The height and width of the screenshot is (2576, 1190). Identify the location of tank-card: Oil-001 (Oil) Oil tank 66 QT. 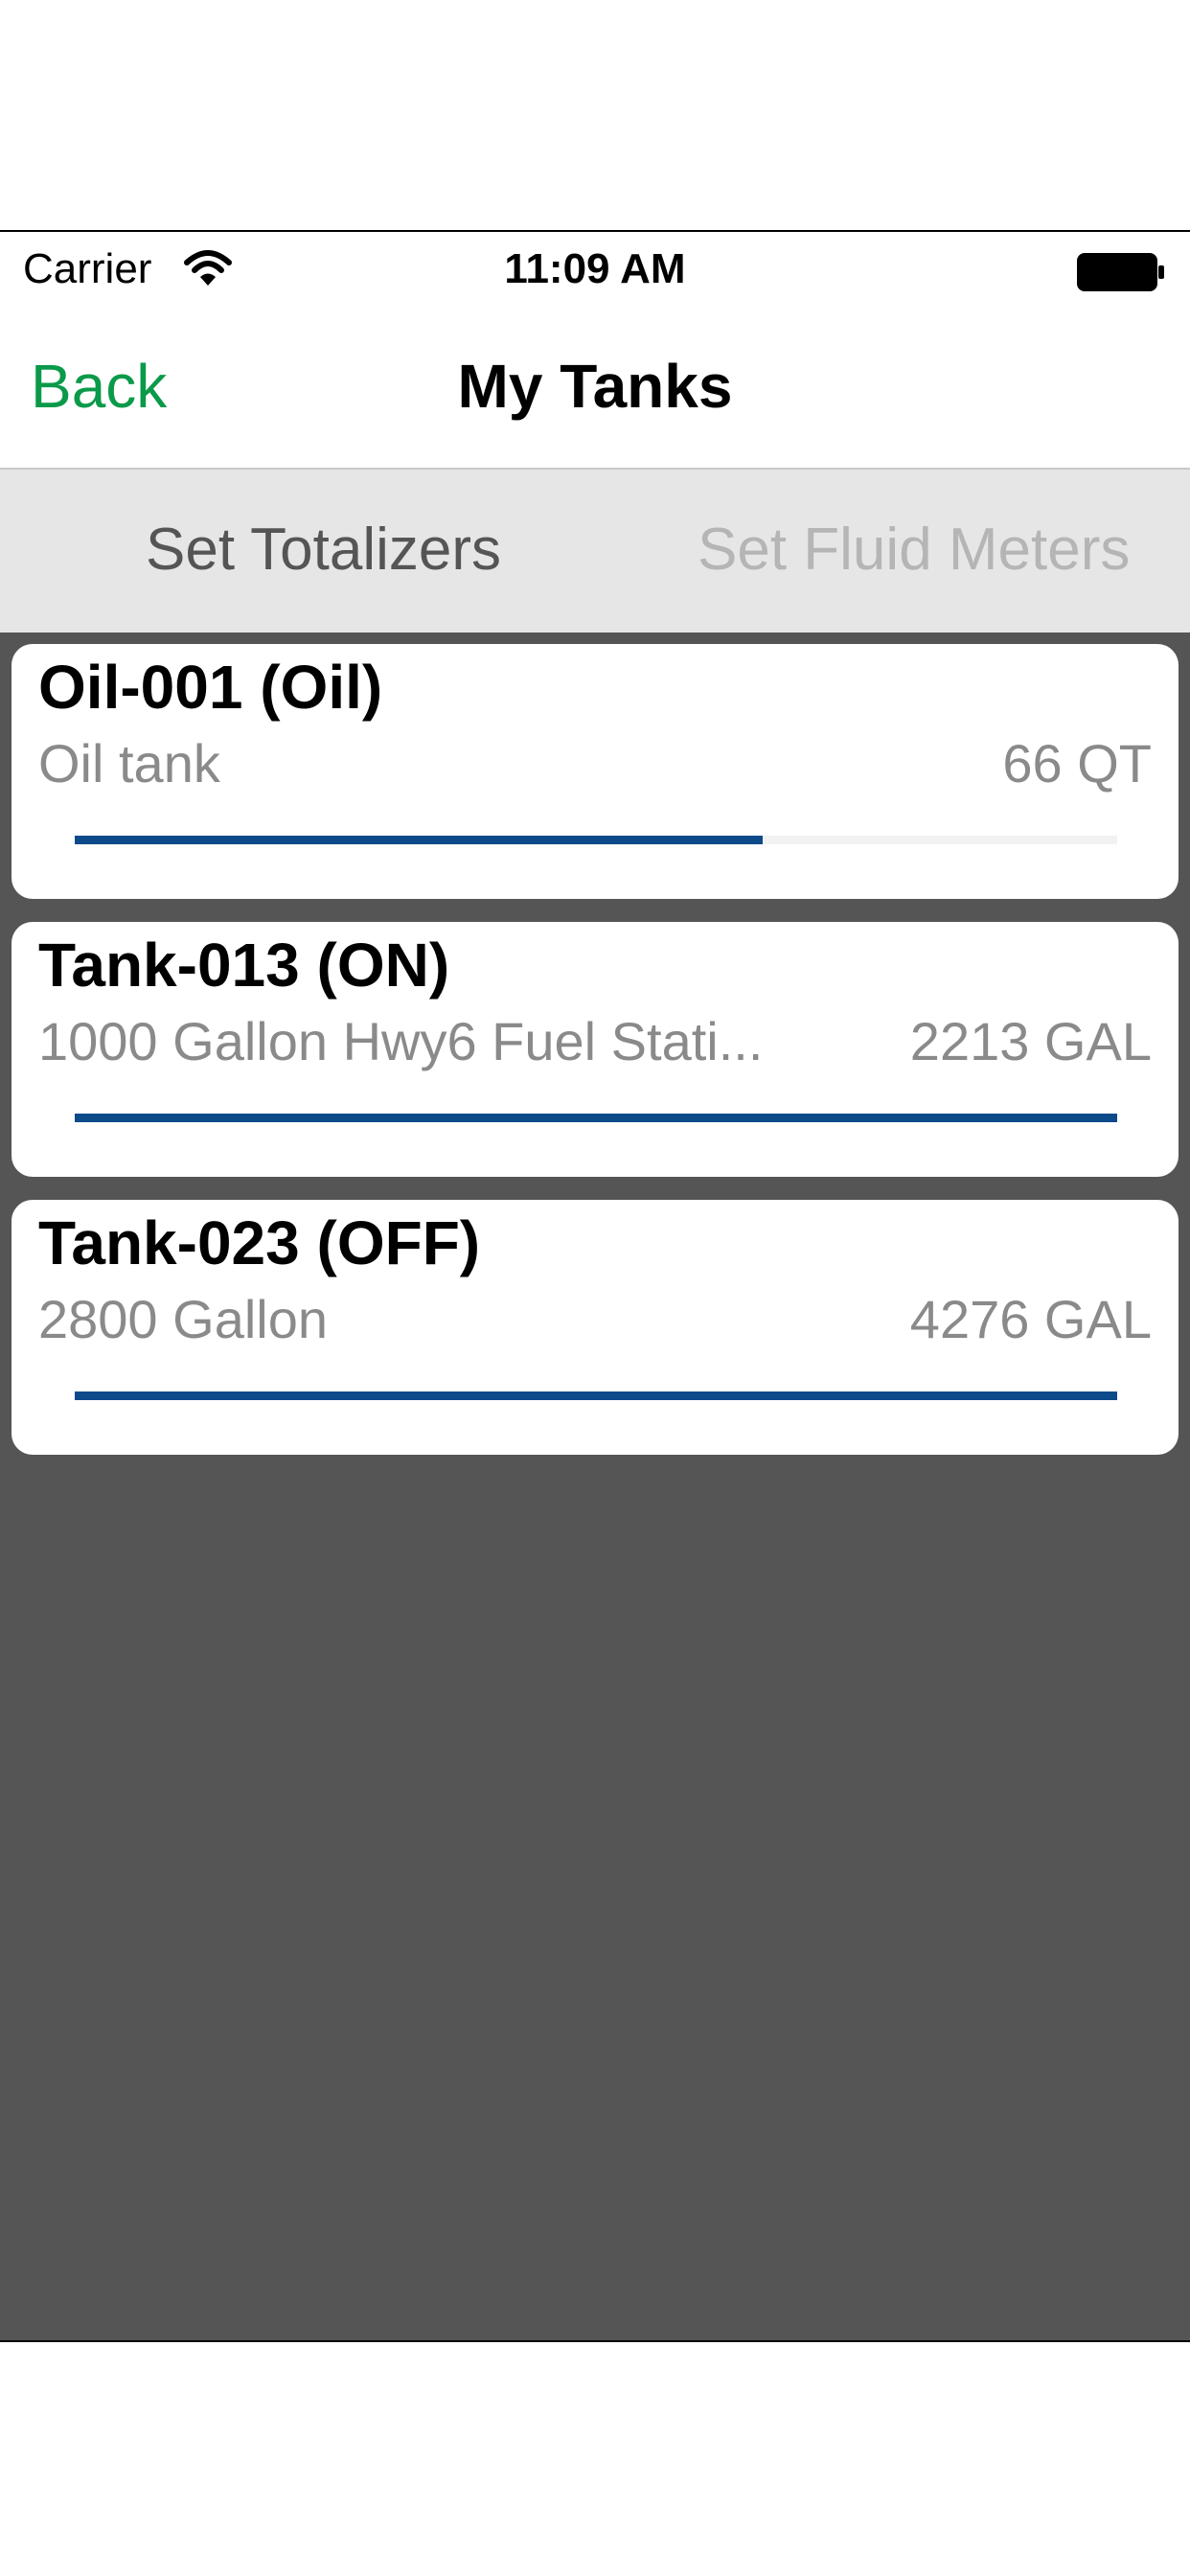
(595, 771).